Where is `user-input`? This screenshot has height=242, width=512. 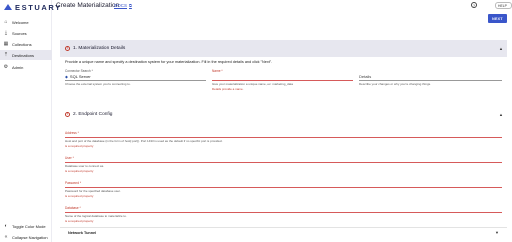
user-input is located at coordinates (283, 162).